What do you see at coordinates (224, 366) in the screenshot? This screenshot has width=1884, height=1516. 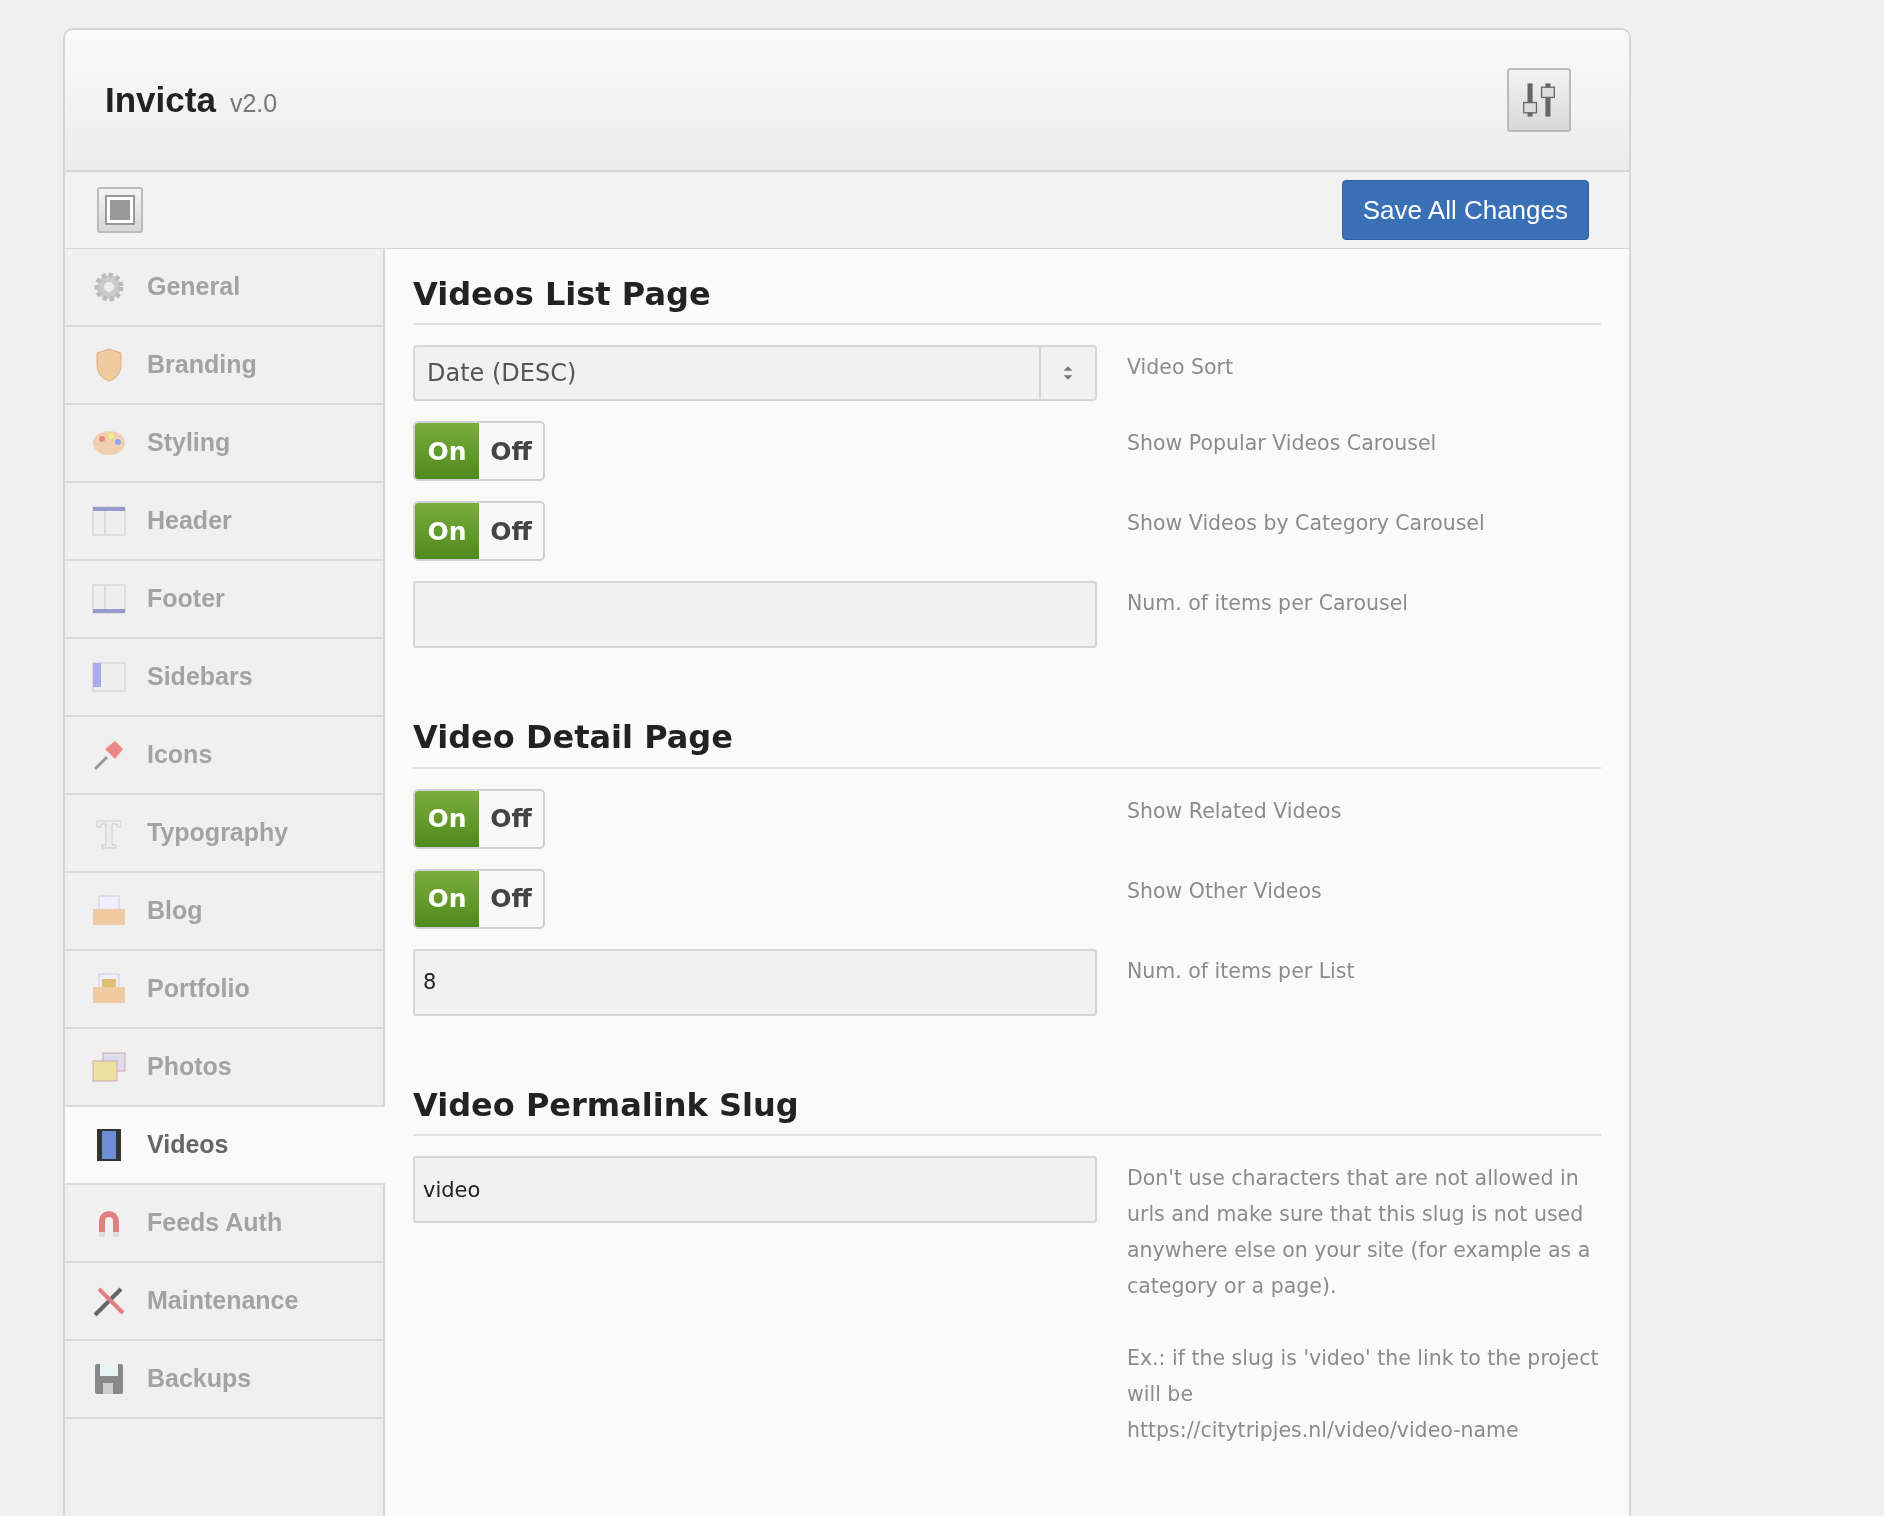 I see `sidebar-item: Branding` at bounding box center [224, 366].